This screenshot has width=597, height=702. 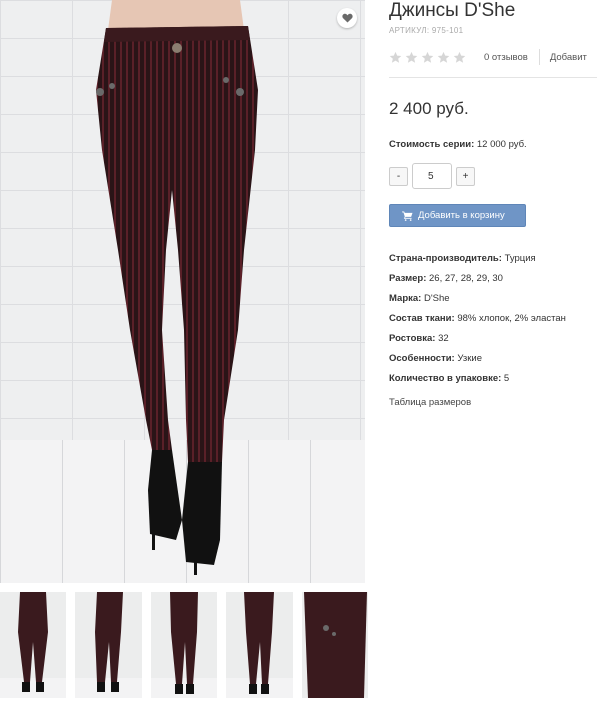 What do you see at coordinates (432, 176) in the screenshot?
I see `quantity-input: 5` at bounding box center [432, 176].